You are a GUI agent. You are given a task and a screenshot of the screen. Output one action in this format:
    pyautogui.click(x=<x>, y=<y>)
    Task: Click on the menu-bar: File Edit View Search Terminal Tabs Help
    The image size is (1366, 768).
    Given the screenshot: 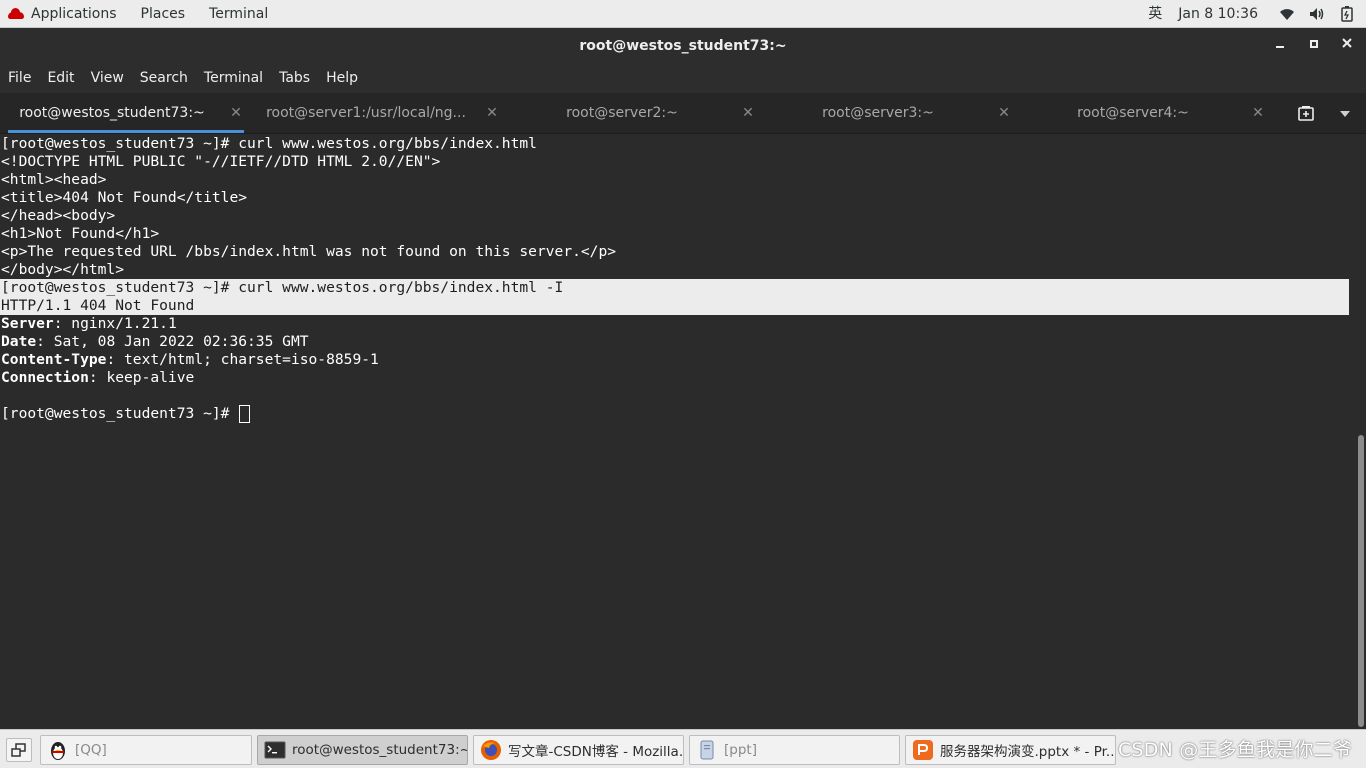 What is the action you would take?
    pyautogui.click(x=683, y=78)
    